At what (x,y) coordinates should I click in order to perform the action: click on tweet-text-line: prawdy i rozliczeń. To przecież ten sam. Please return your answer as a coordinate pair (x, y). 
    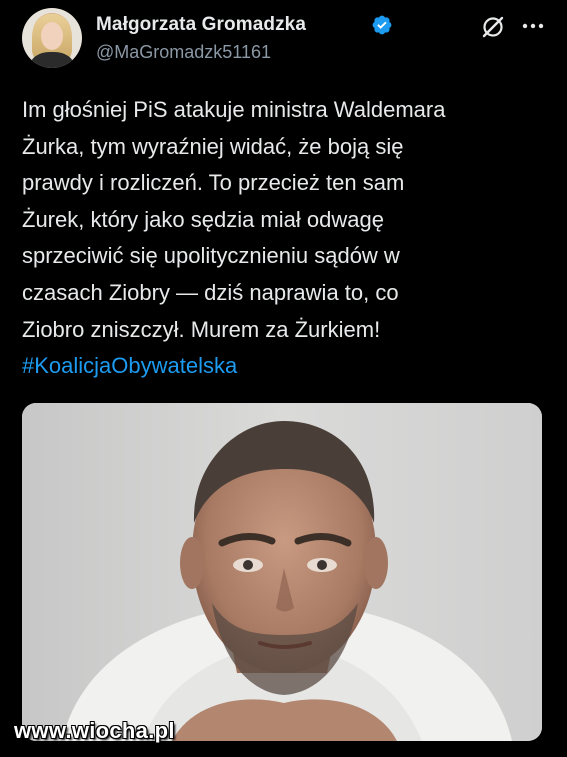
    Looking at the image, I should click on (213, 183).